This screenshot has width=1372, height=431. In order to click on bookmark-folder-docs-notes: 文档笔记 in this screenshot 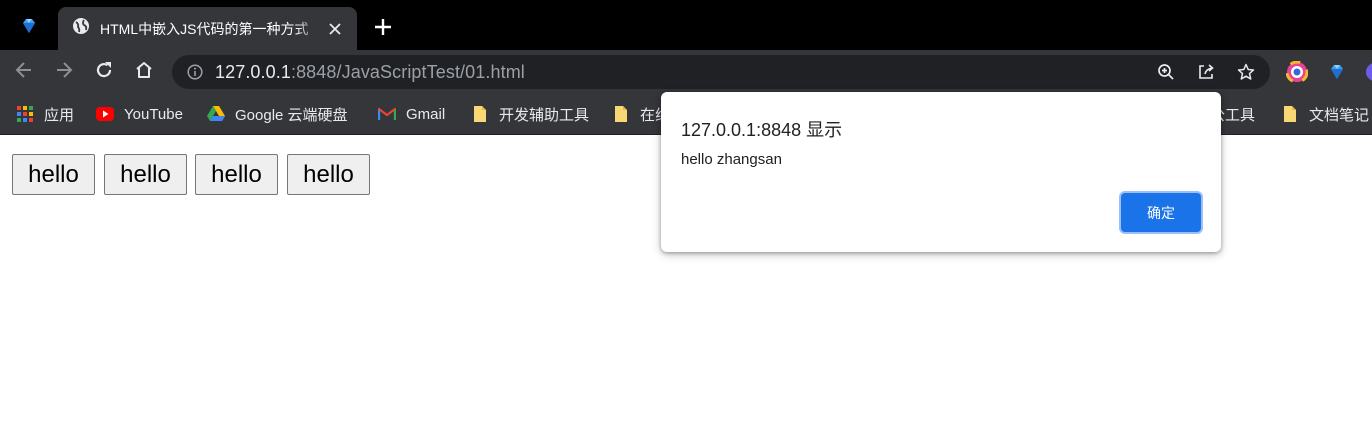, I will do `click(1325, 114)`.